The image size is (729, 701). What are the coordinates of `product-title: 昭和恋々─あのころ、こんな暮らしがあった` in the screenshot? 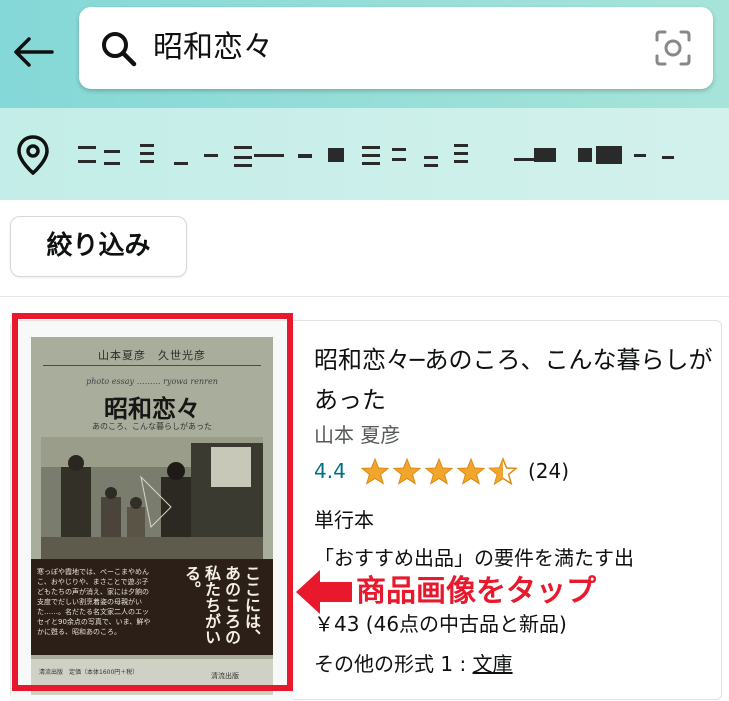 It's located at (514, 380).